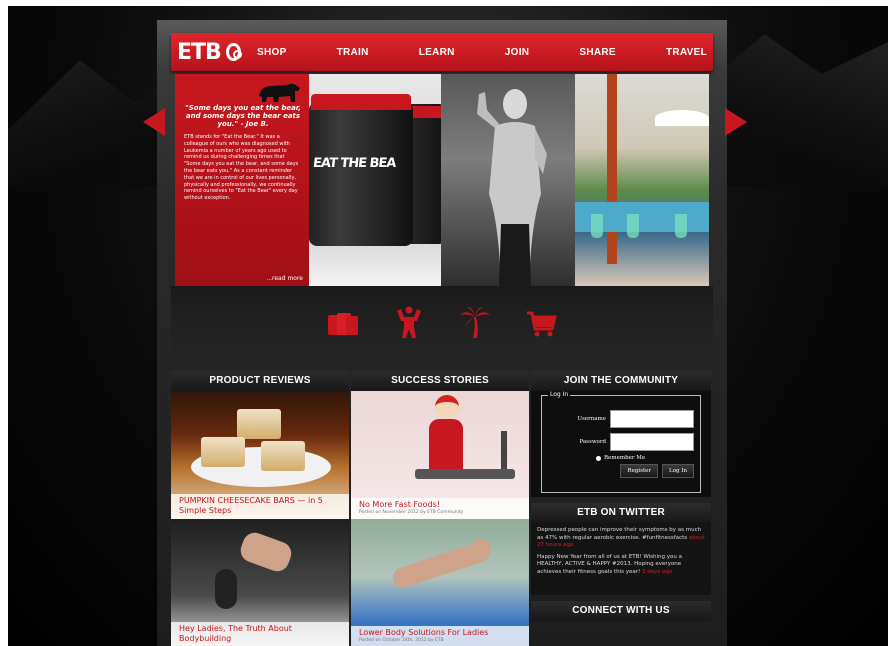 The image size is (894, 646). Describe the element at coordinates (652, 442) in the screenshot. I see `password-input` at that location.